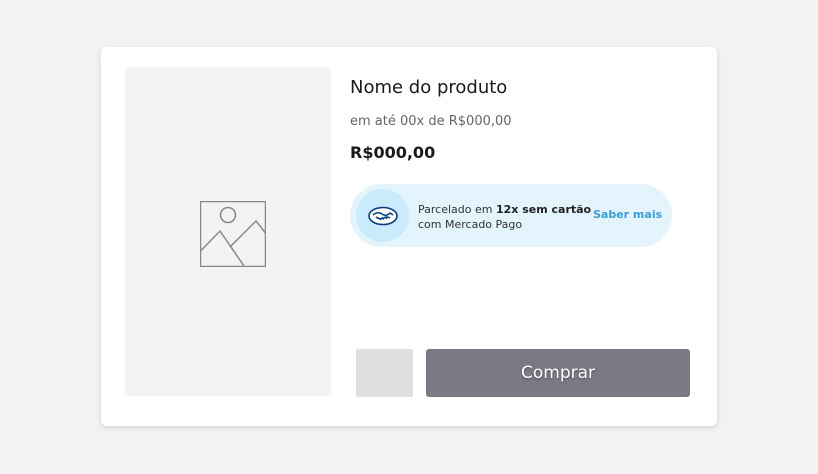 The height and width of the screenshot is (474, 818). I want to click on image-placeholder-icon, so click(233, 234).